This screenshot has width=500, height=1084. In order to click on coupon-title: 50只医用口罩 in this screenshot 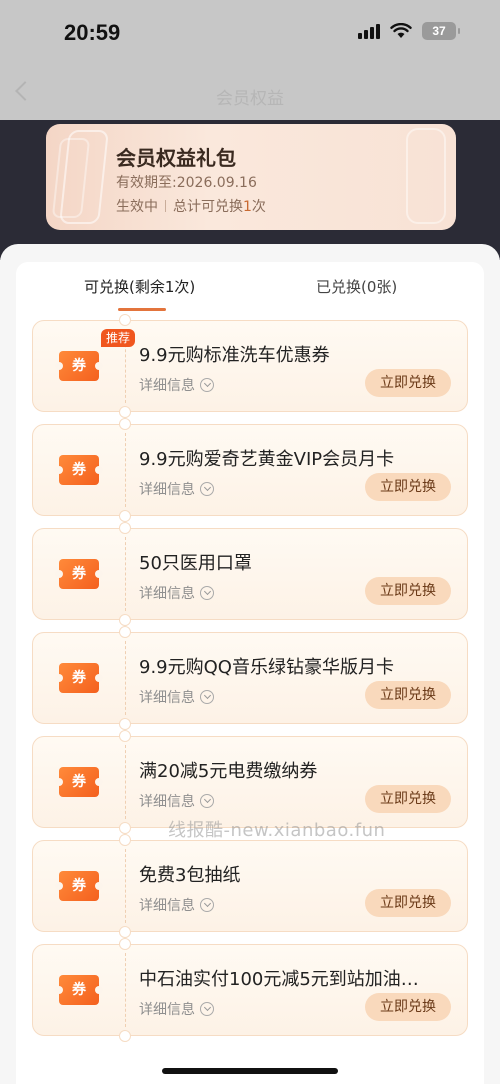, I will do `click(195, 563)`.